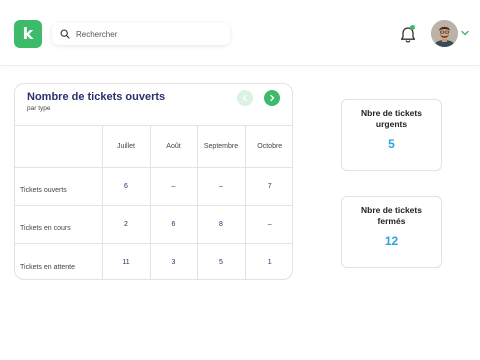 This screenshot has height=360, width=480. I want to click on notification-dot, so click(412, 27).